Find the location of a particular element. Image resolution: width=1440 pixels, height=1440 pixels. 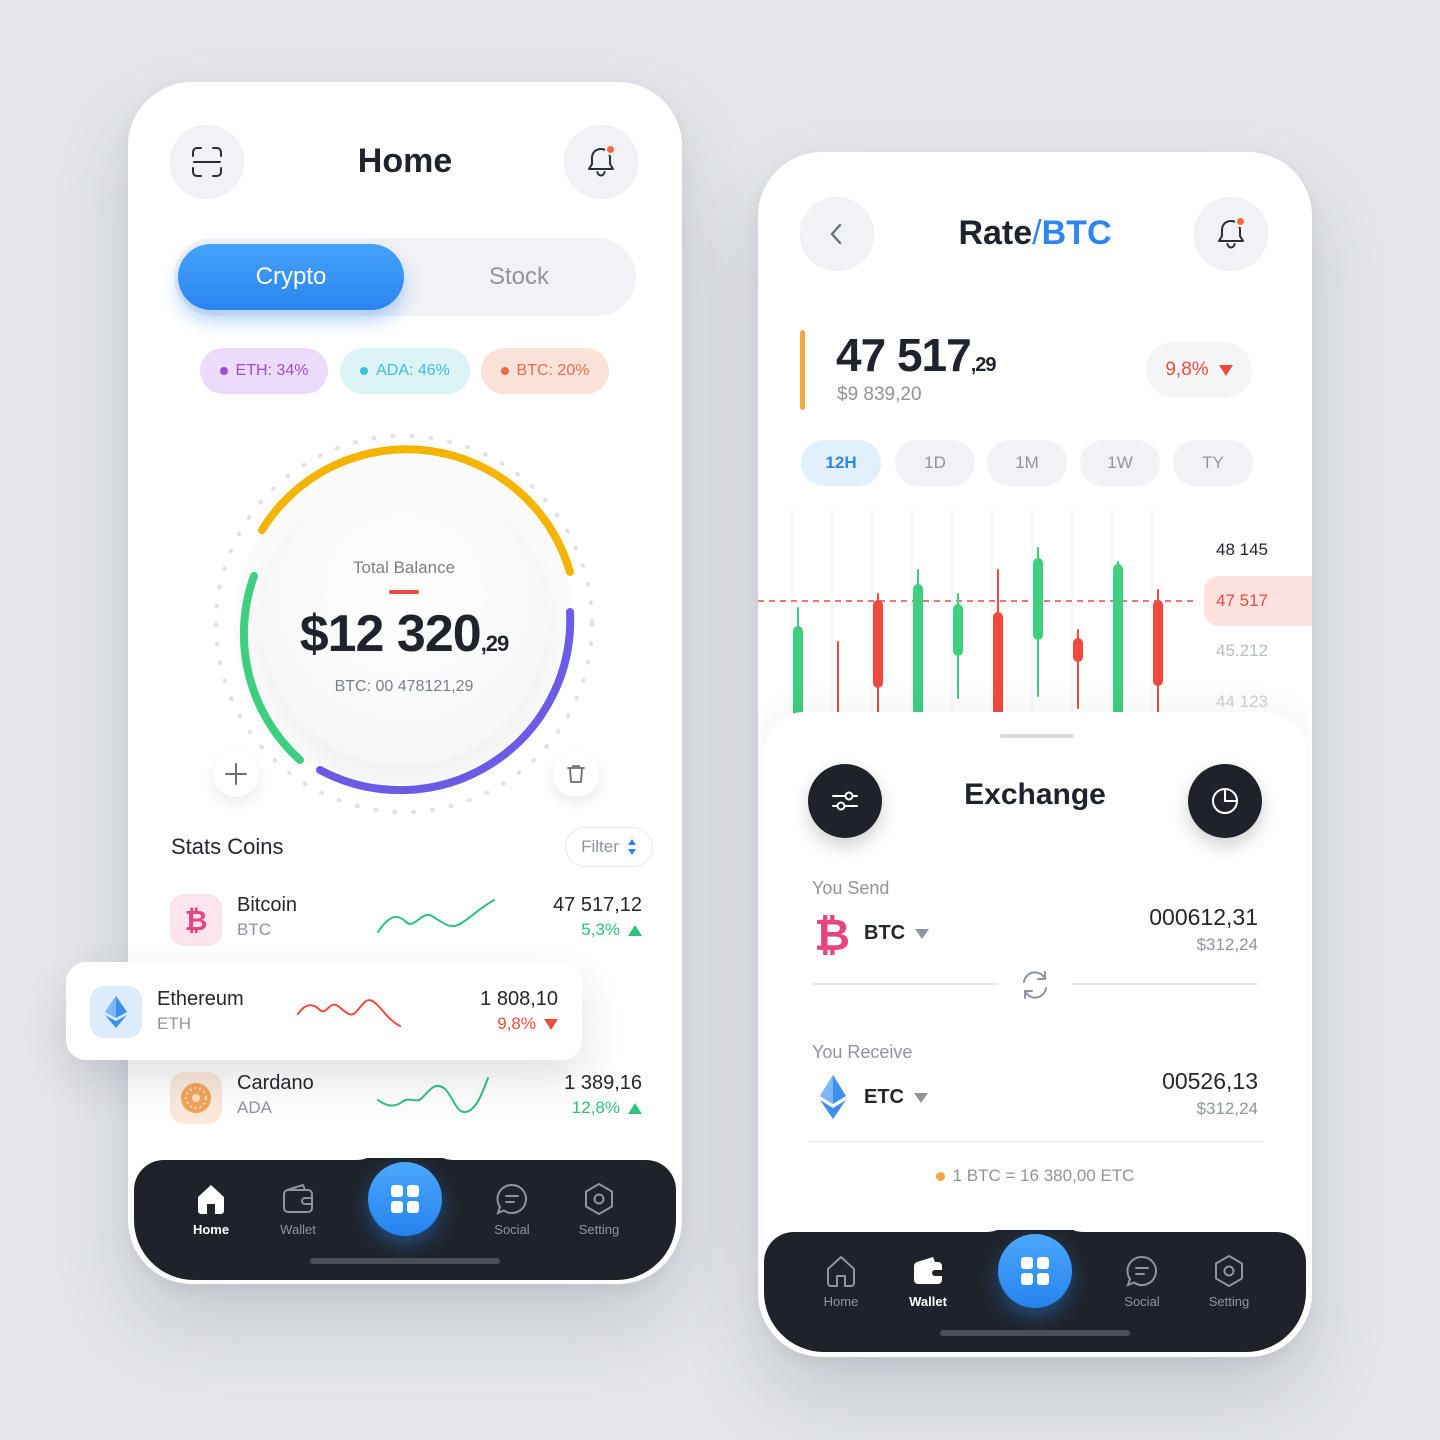

you-send-label: You Send is located at coordinates (851, 888).